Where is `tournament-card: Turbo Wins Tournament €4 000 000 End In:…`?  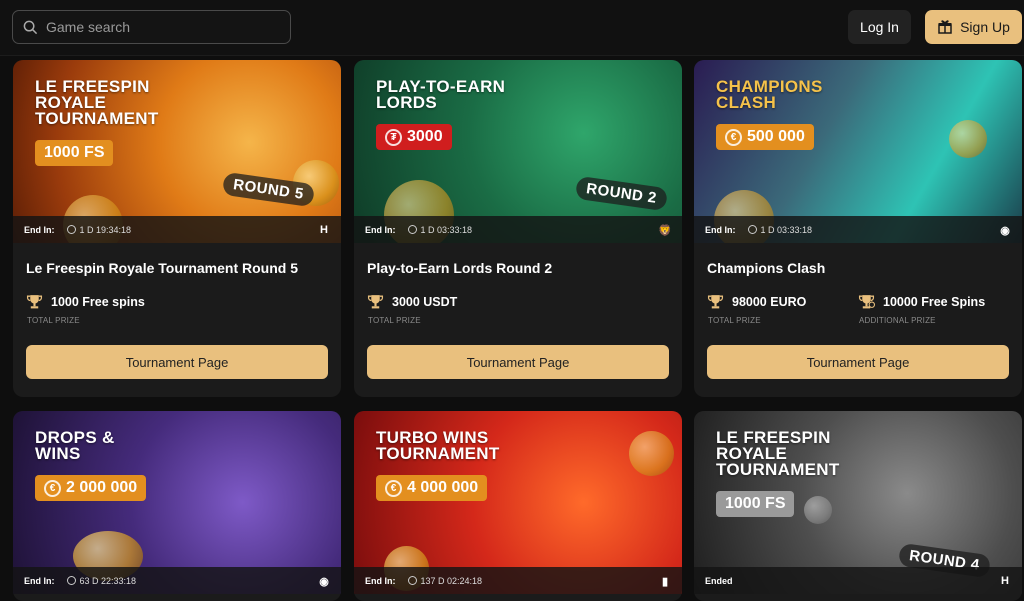
tournament-card: Turbo Wins Tournament €4 000 000 End In:… is located at coordinates (518, 506).